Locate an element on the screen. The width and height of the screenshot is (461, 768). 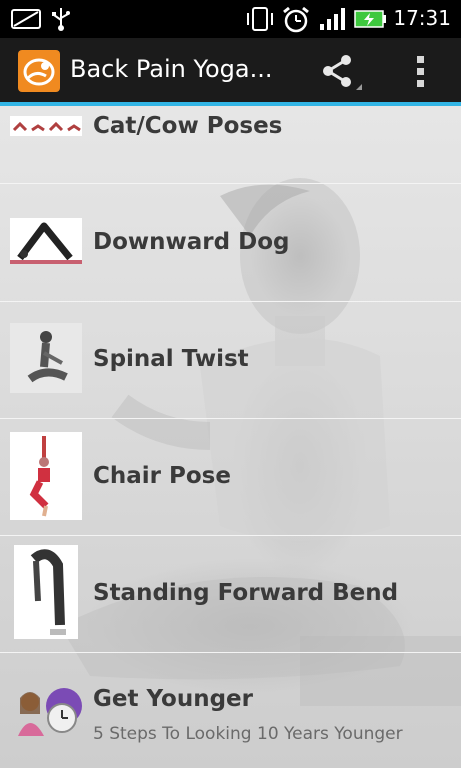
vibrate-icon is located at coordinates (260, 19).